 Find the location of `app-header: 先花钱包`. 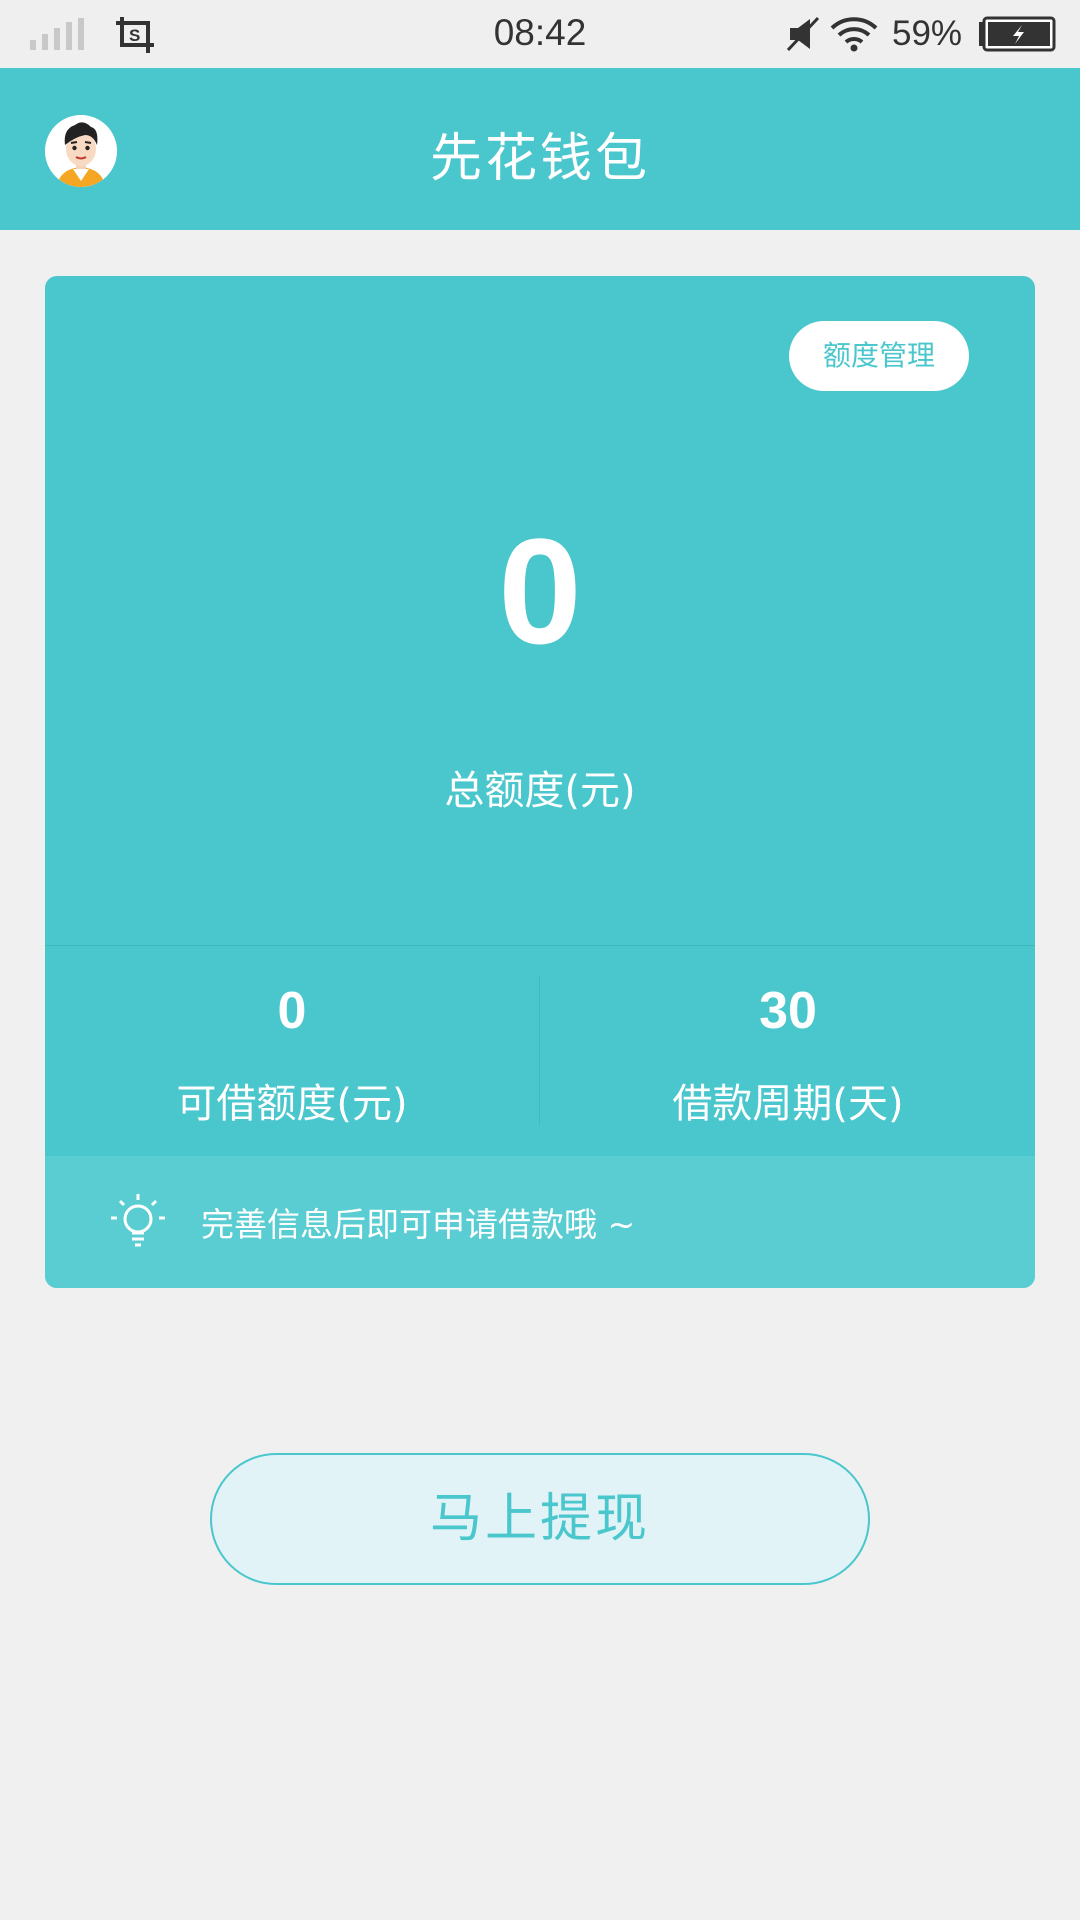

app-header: 先花钱包 is located at coordinates (540, 149).